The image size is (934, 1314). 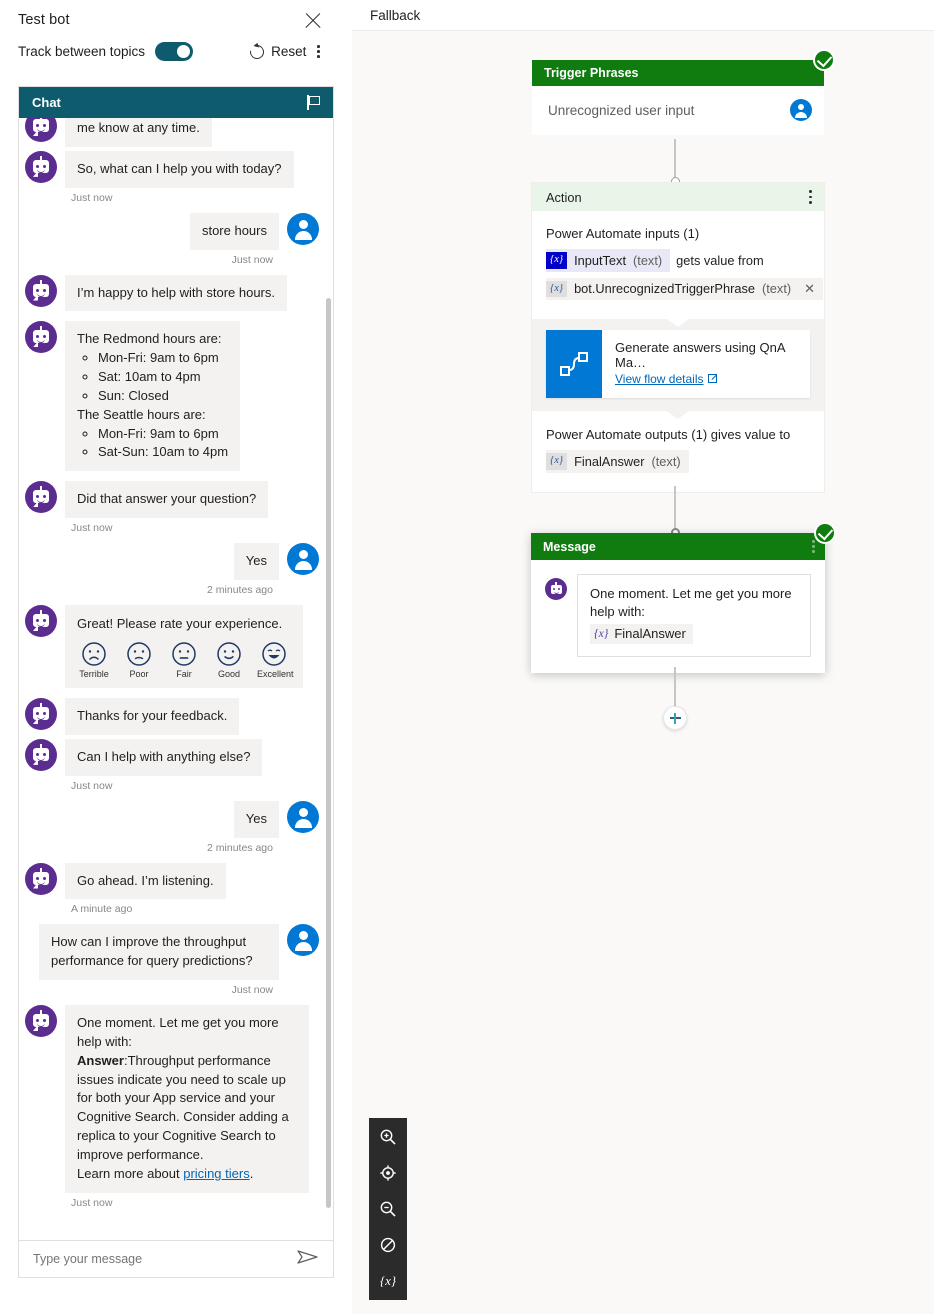 I want to click on variables-icon: {x}, so click(x=388, y=1281).